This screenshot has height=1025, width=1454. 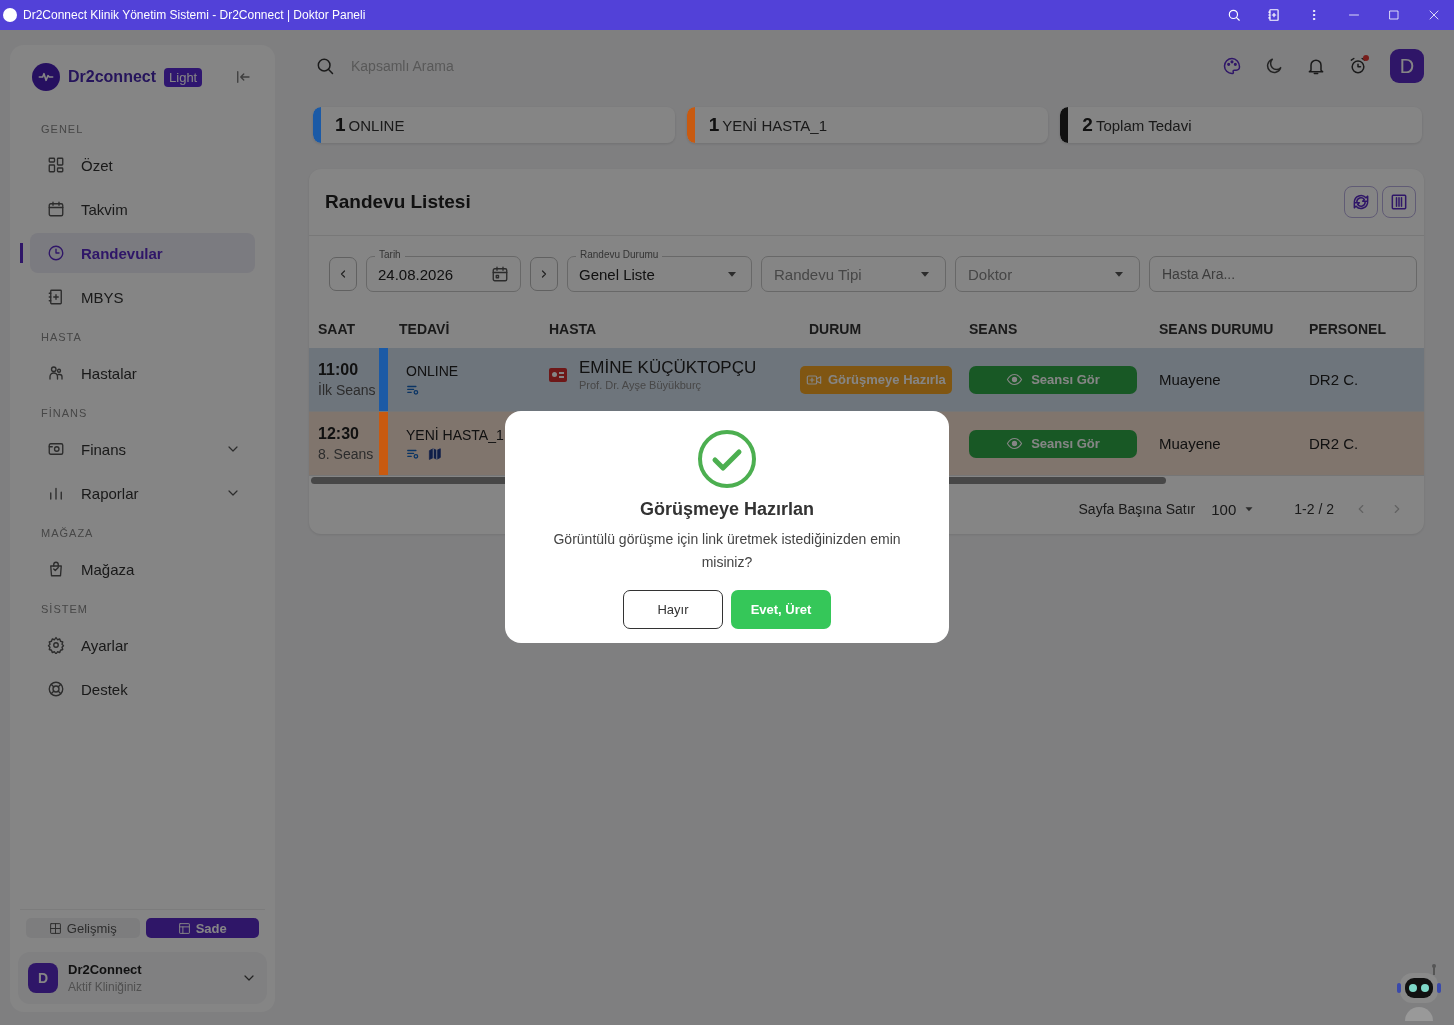 I want to click on stat-count: 2, so click(x=1087, y=125).